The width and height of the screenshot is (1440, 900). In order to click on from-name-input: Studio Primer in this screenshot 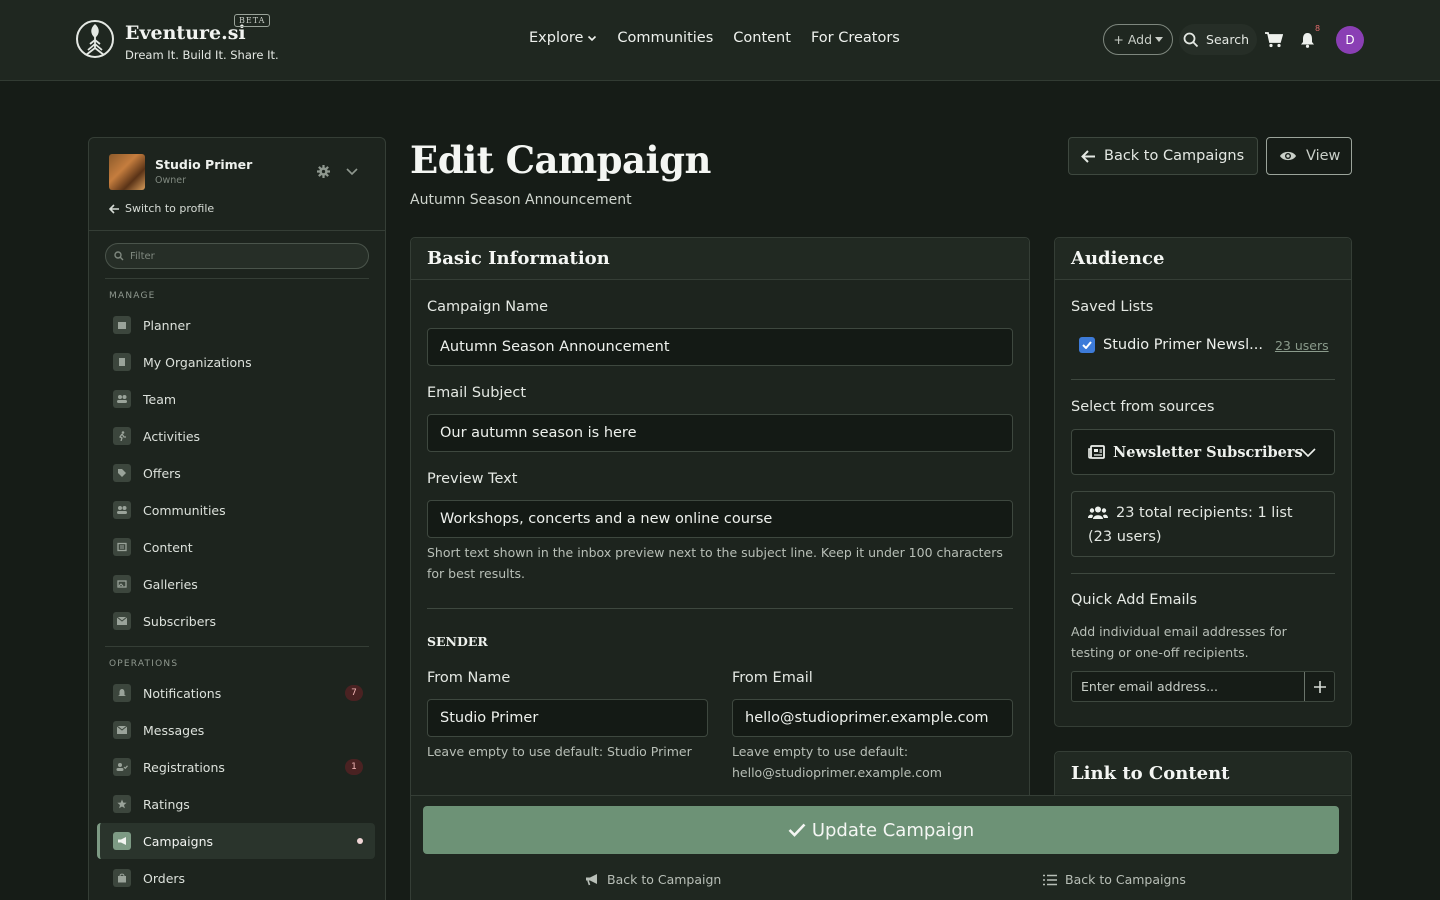, I will do `click(567, 718)`.